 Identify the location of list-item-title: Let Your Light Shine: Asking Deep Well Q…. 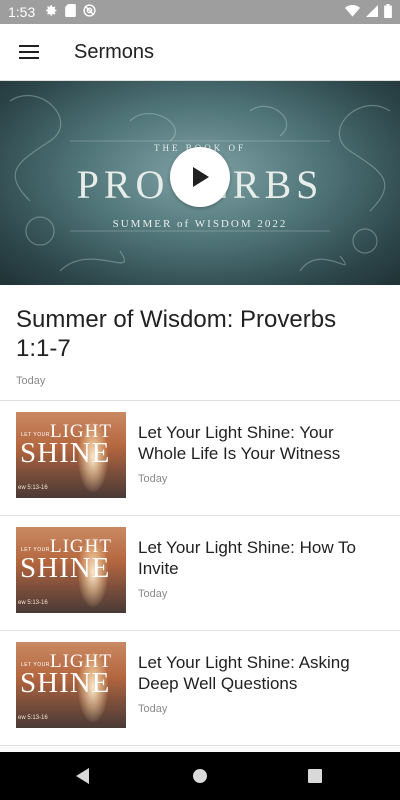
(244, 673).